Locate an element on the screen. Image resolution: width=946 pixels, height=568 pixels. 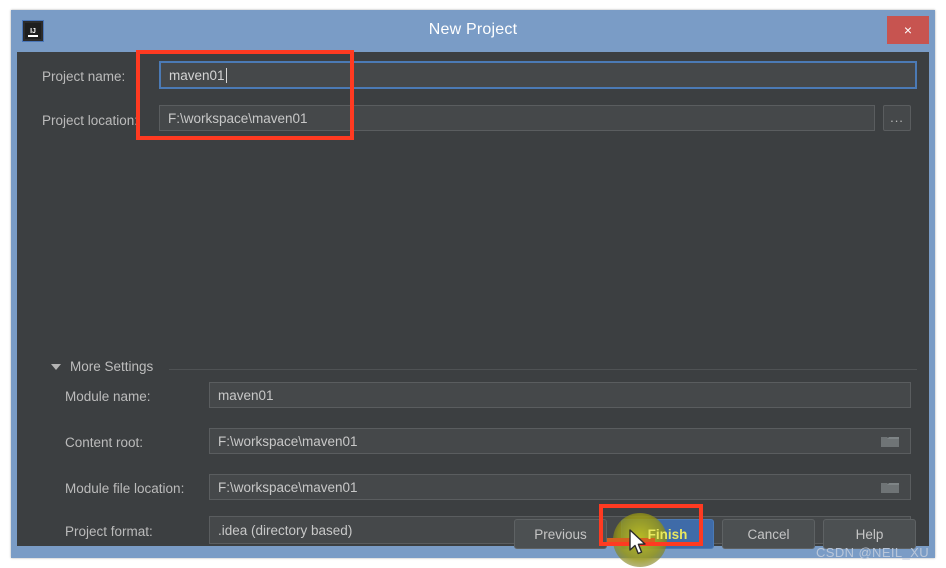
content-root-value: F:\workspace\maven01 is located at coordinates (288, 441).